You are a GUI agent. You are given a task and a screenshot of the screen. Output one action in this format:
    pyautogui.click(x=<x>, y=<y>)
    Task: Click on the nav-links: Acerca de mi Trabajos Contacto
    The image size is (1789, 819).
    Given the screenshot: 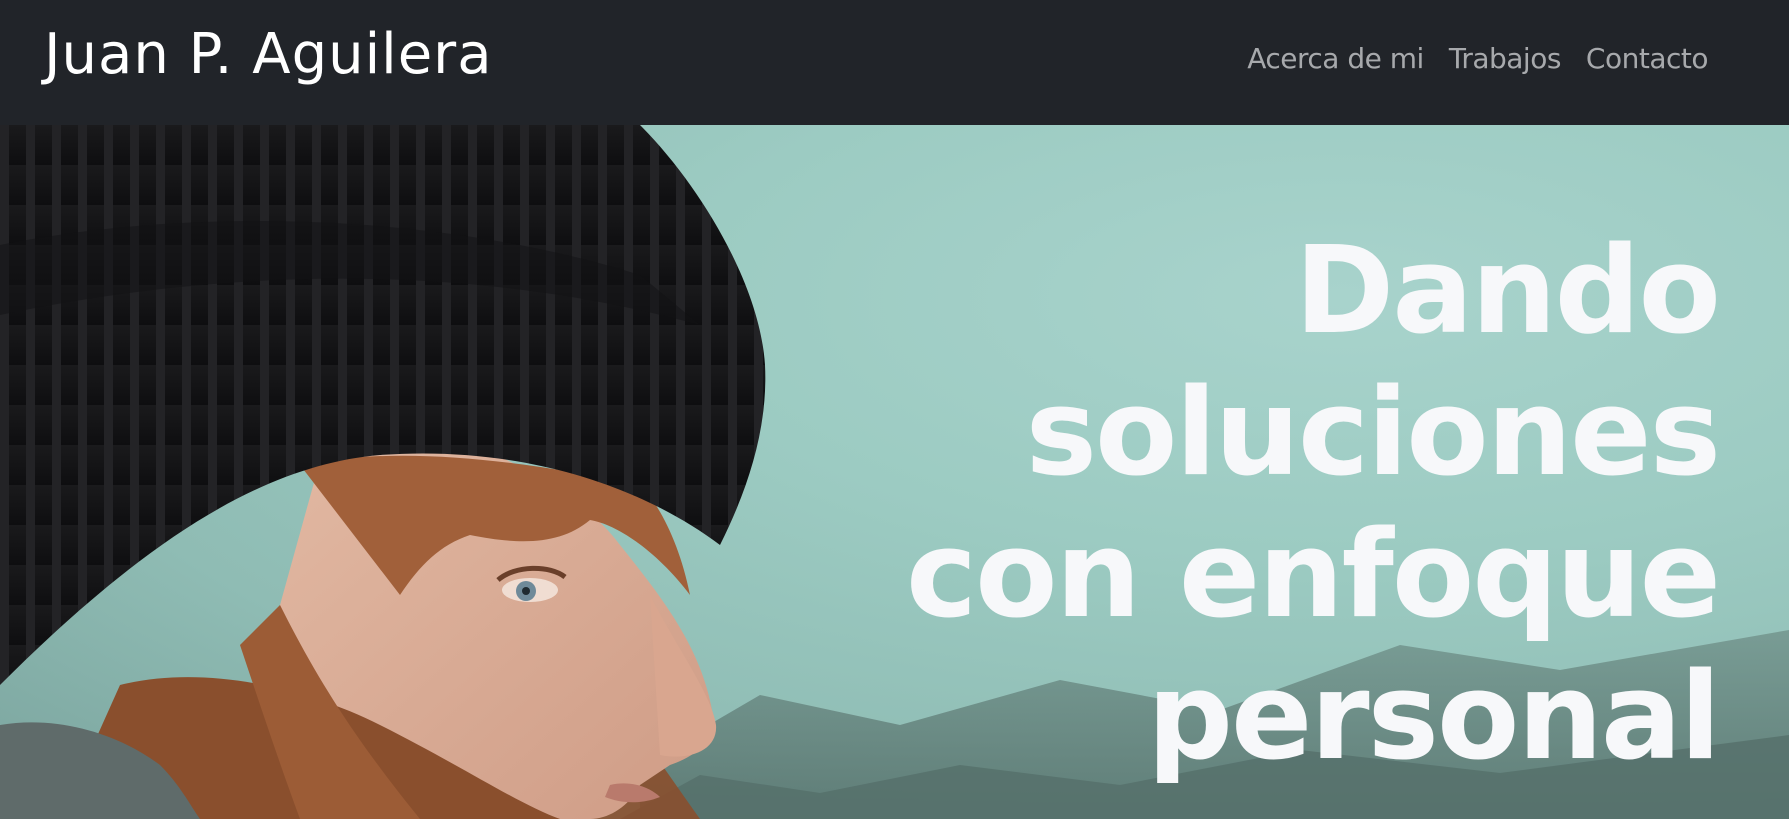 What is the action you would take?
    pyautogui.click(x=1477, y=58)
    